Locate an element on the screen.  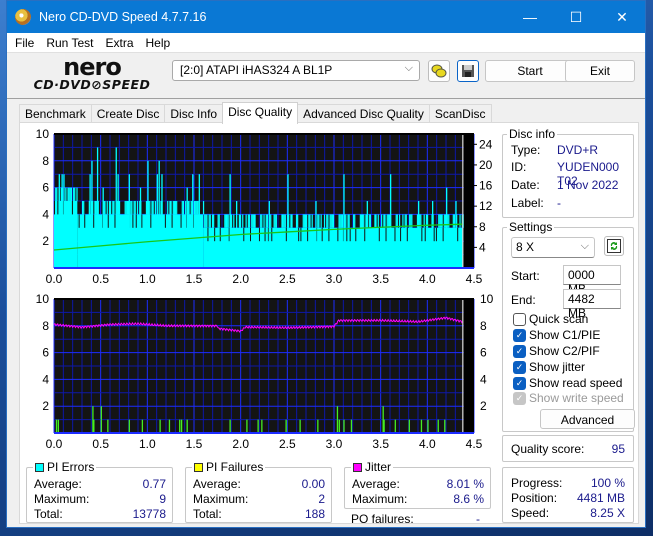
y-tick-label: 6 is located at coordinates (45, 188).